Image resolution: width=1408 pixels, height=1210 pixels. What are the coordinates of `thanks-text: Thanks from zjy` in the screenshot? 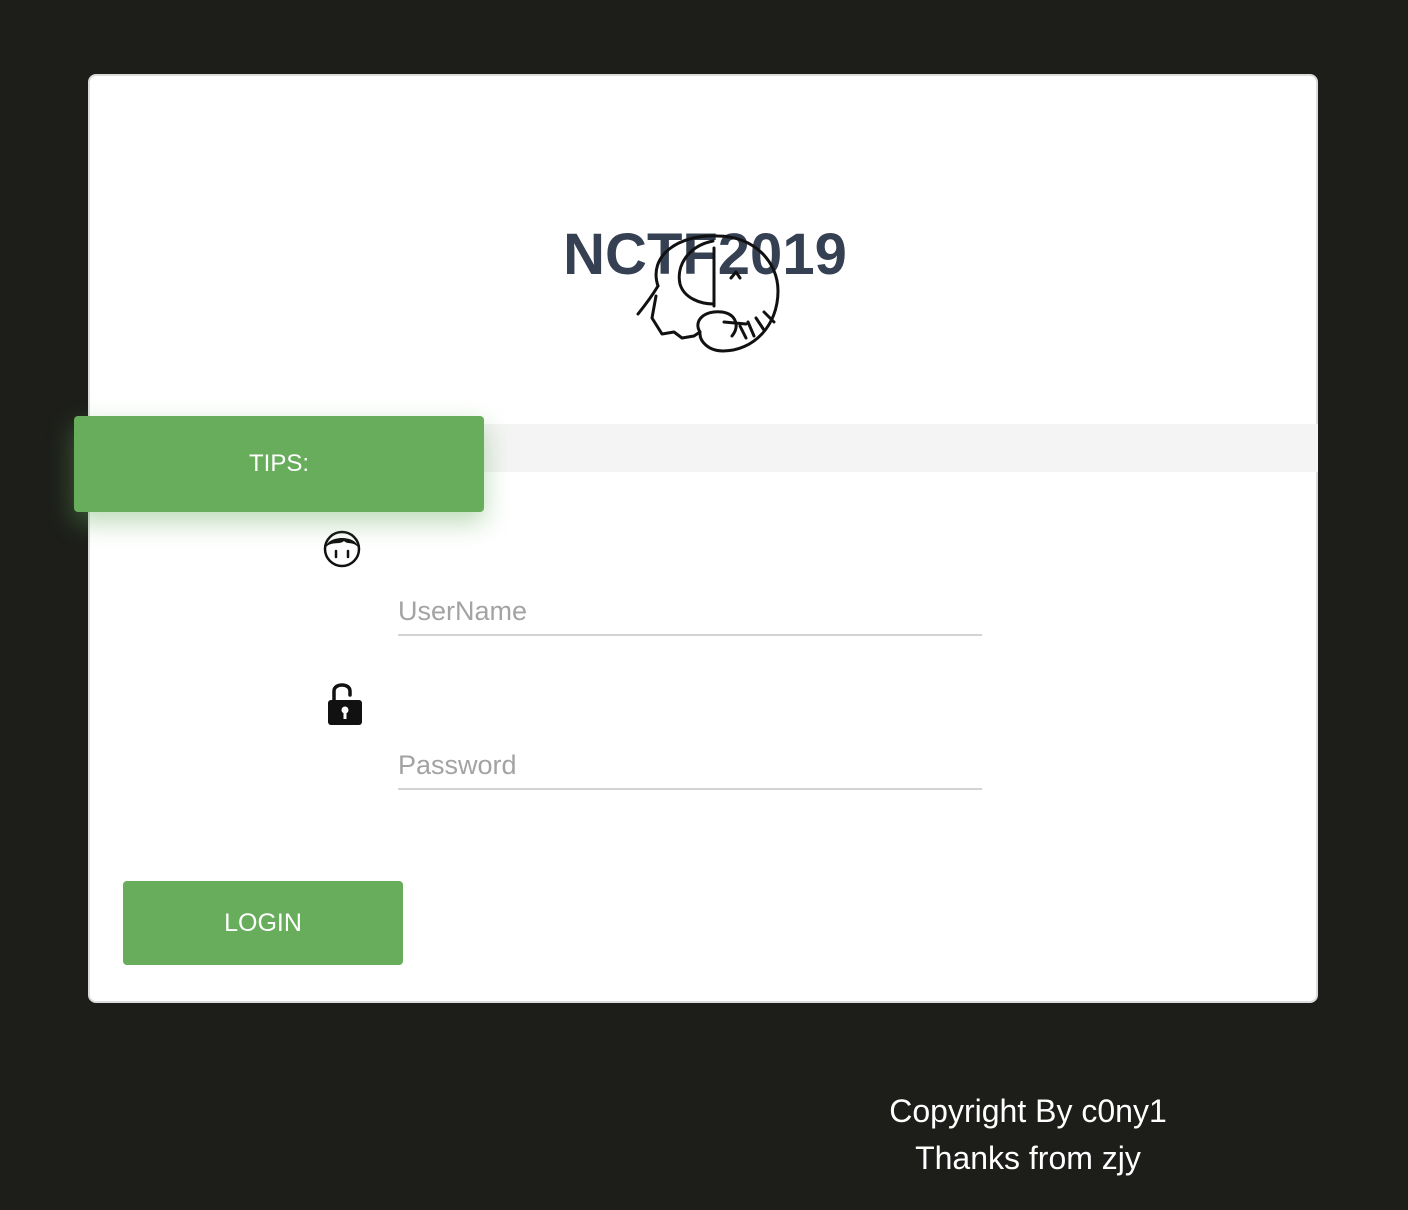 It's located at (1028, 1158).